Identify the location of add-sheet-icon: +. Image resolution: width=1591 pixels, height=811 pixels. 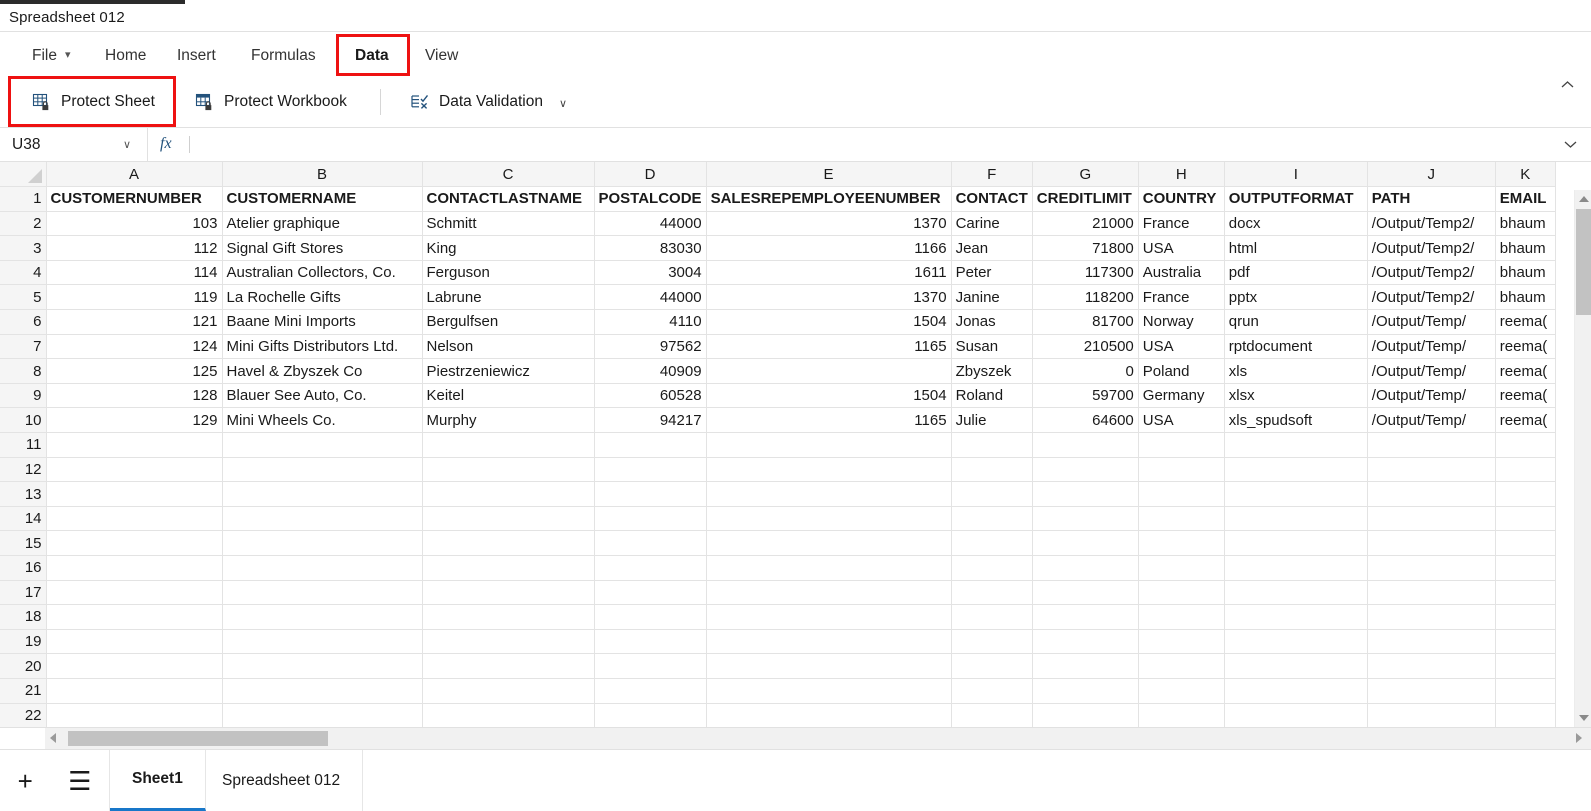
(25, 781).